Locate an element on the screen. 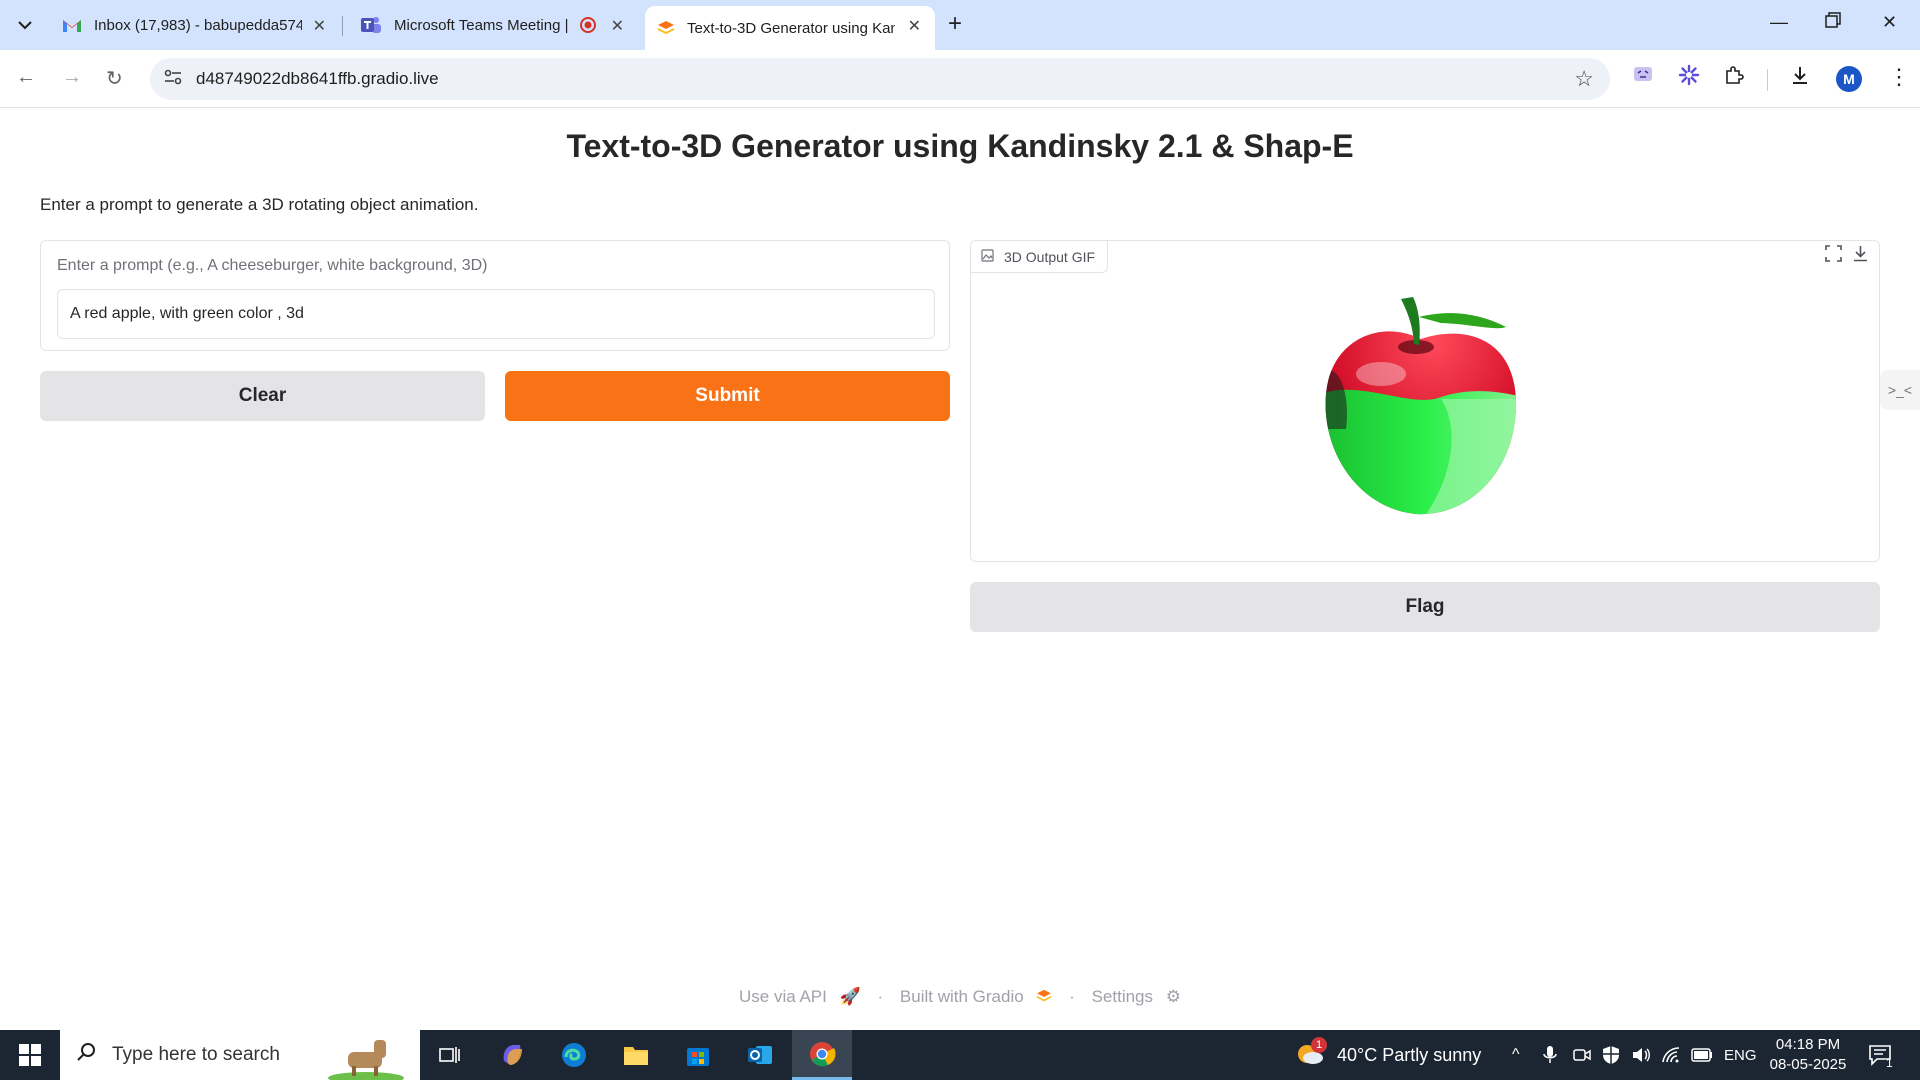  output-image-block: 3D Output GIF is located at coordinates (1425, 401).